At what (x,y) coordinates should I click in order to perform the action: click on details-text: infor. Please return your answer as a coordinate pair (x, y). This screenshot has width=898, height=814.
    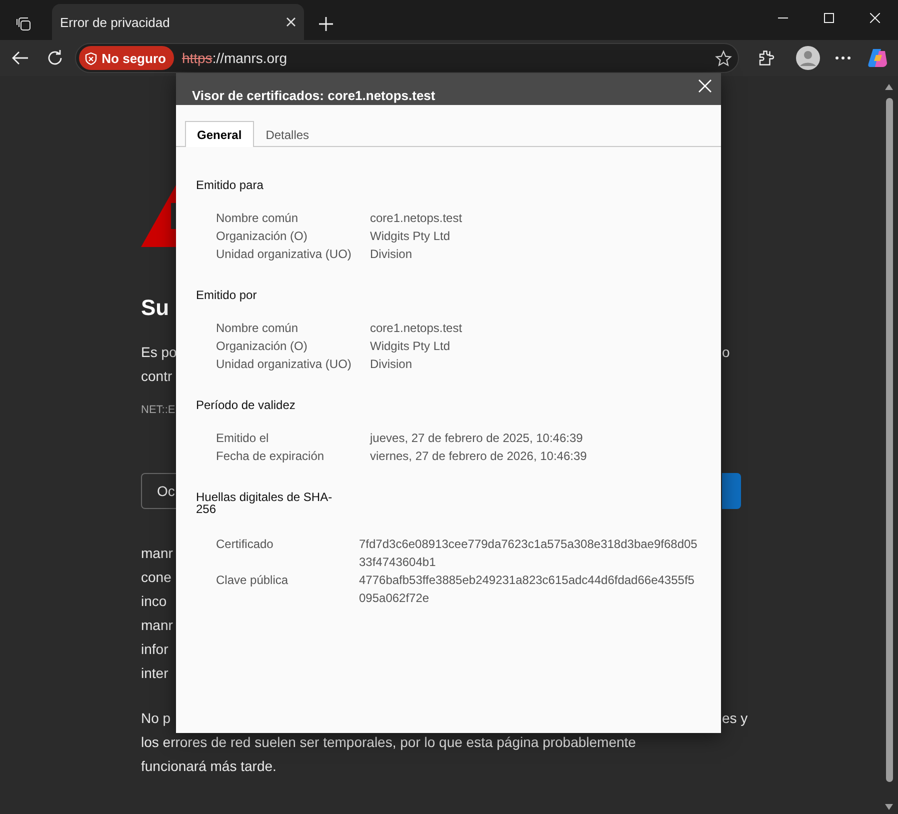
    Looking at the image, I should click on (155, 649).